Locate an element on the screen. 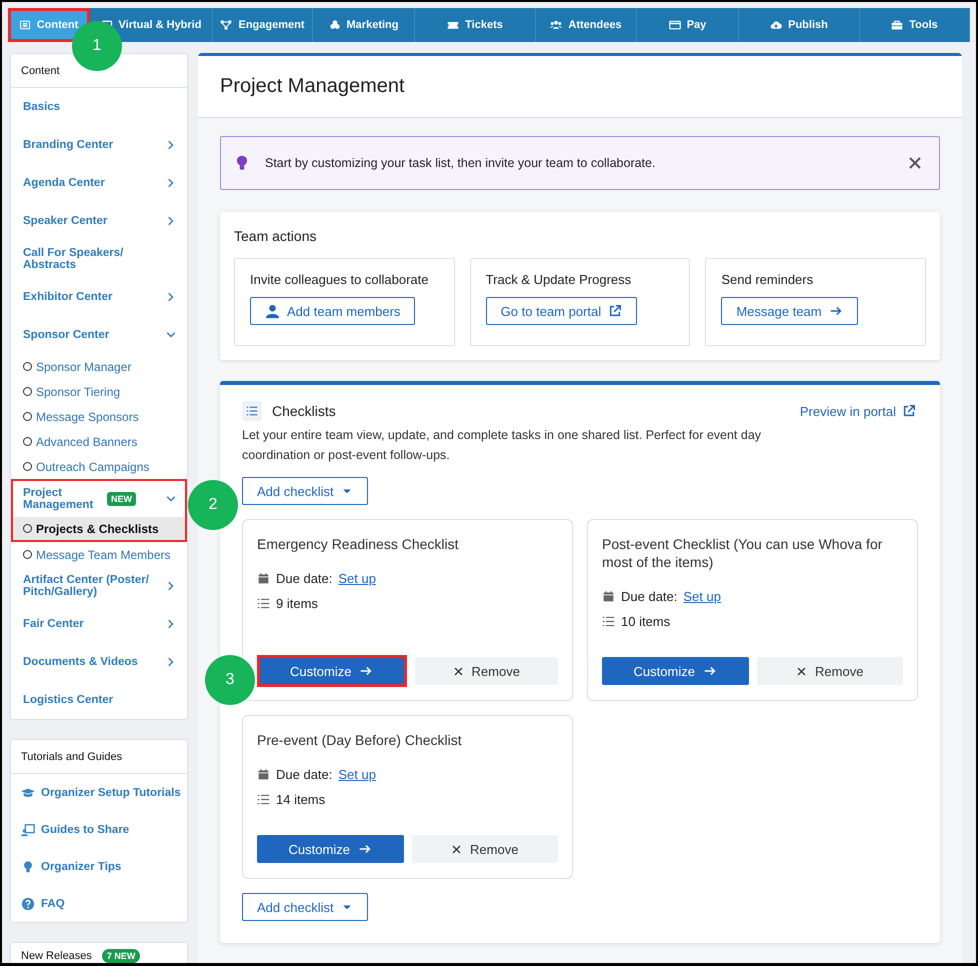 The height and width of the screenshot is (966, 978). action-button: Message team is located at coordinates (789, 311).